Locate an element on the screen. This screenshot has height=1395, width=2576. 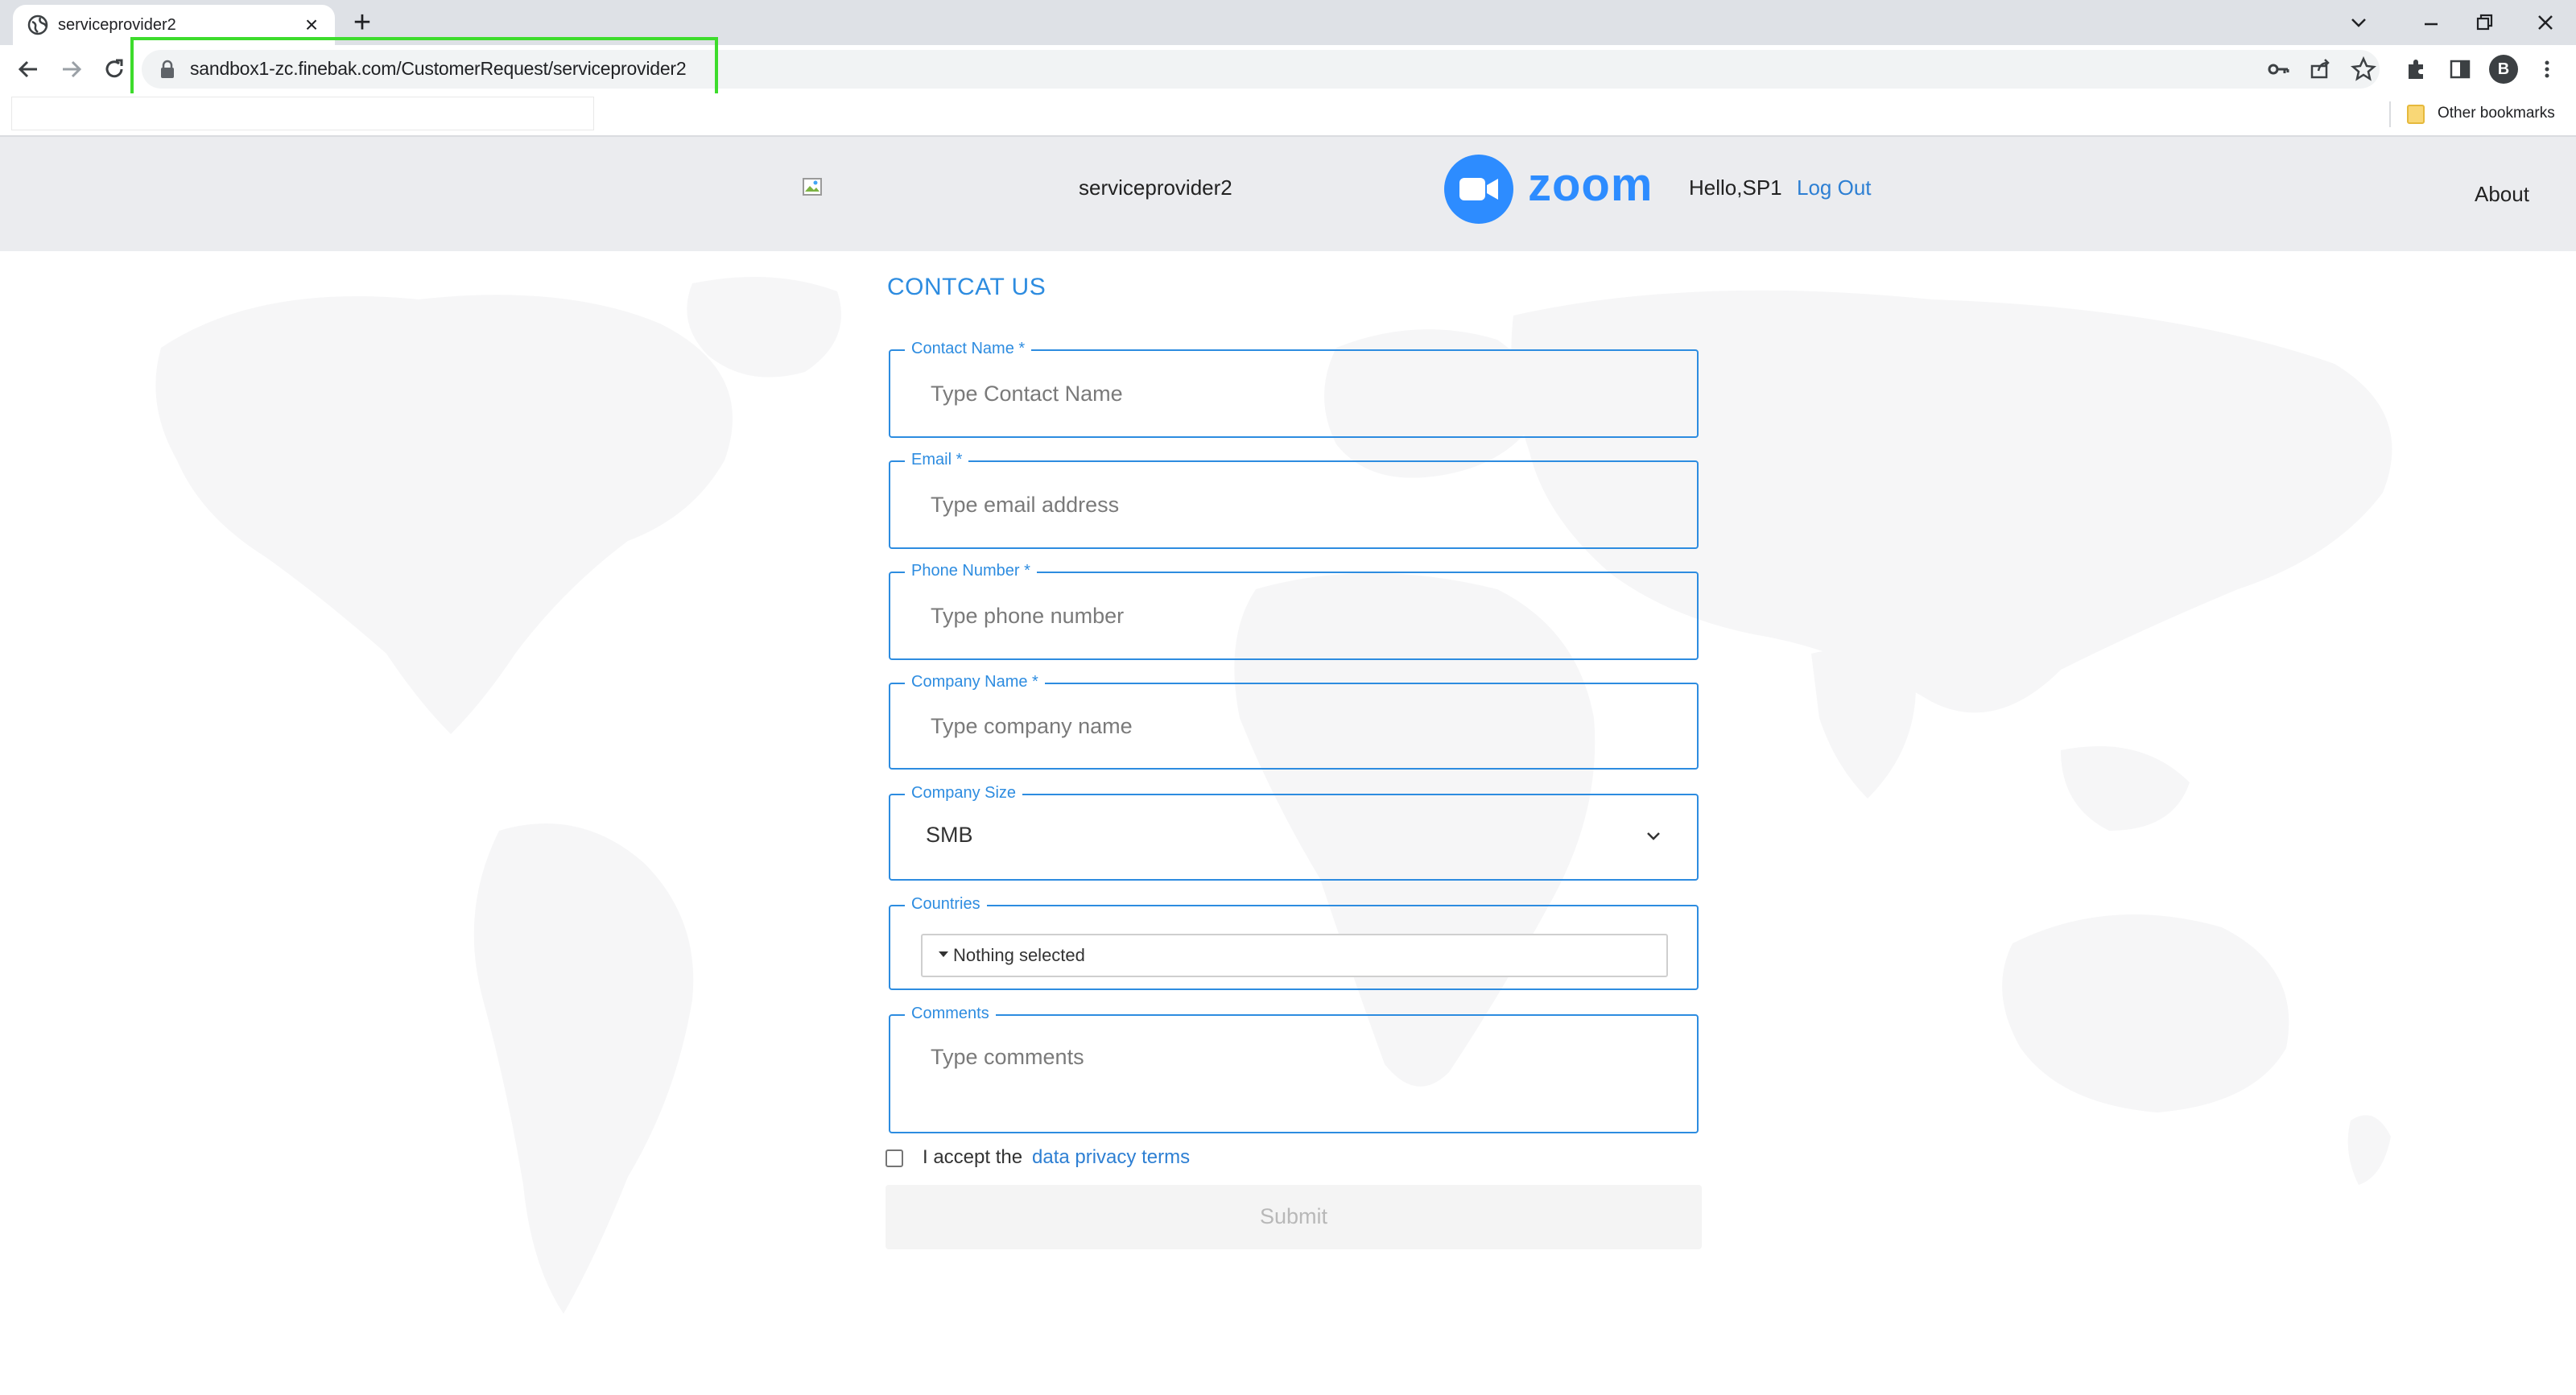
caret-down-icon is located at coordinates (943, 954).